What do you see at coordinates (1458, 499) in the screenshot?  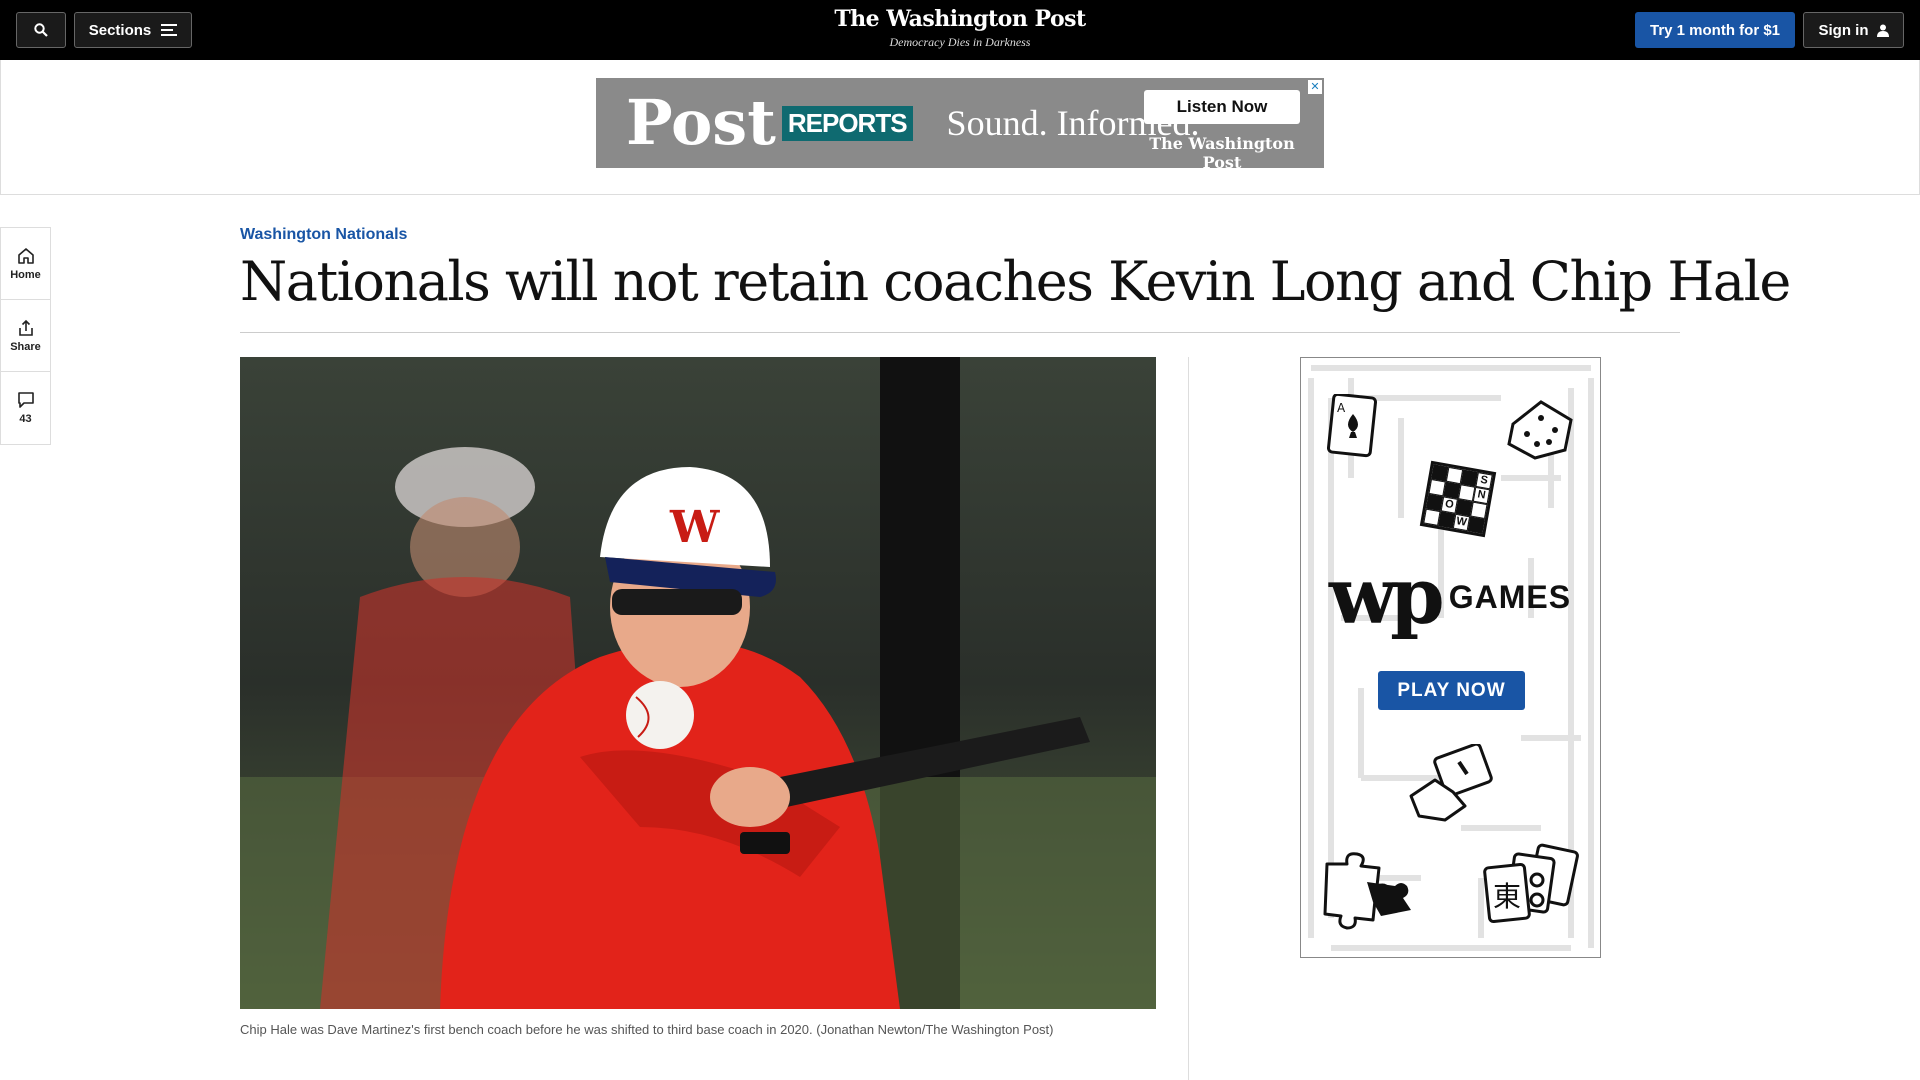 I see `crossword-icon: S N O W` at bounding box center [1458, 499].